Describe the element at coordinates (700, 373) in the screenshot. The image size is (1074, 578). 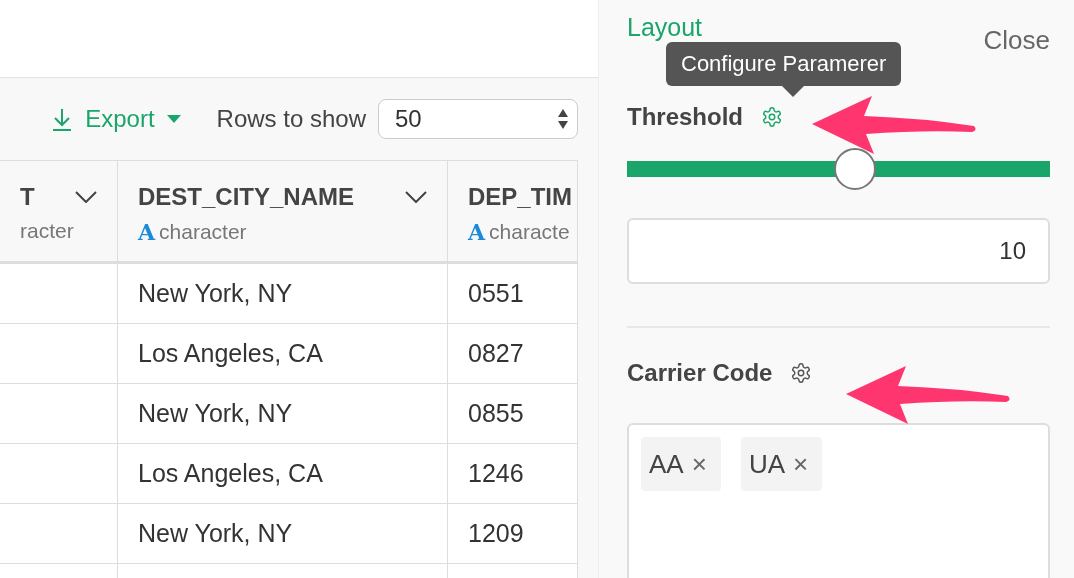
I see `parameter-label: Carrier Code` at that location.